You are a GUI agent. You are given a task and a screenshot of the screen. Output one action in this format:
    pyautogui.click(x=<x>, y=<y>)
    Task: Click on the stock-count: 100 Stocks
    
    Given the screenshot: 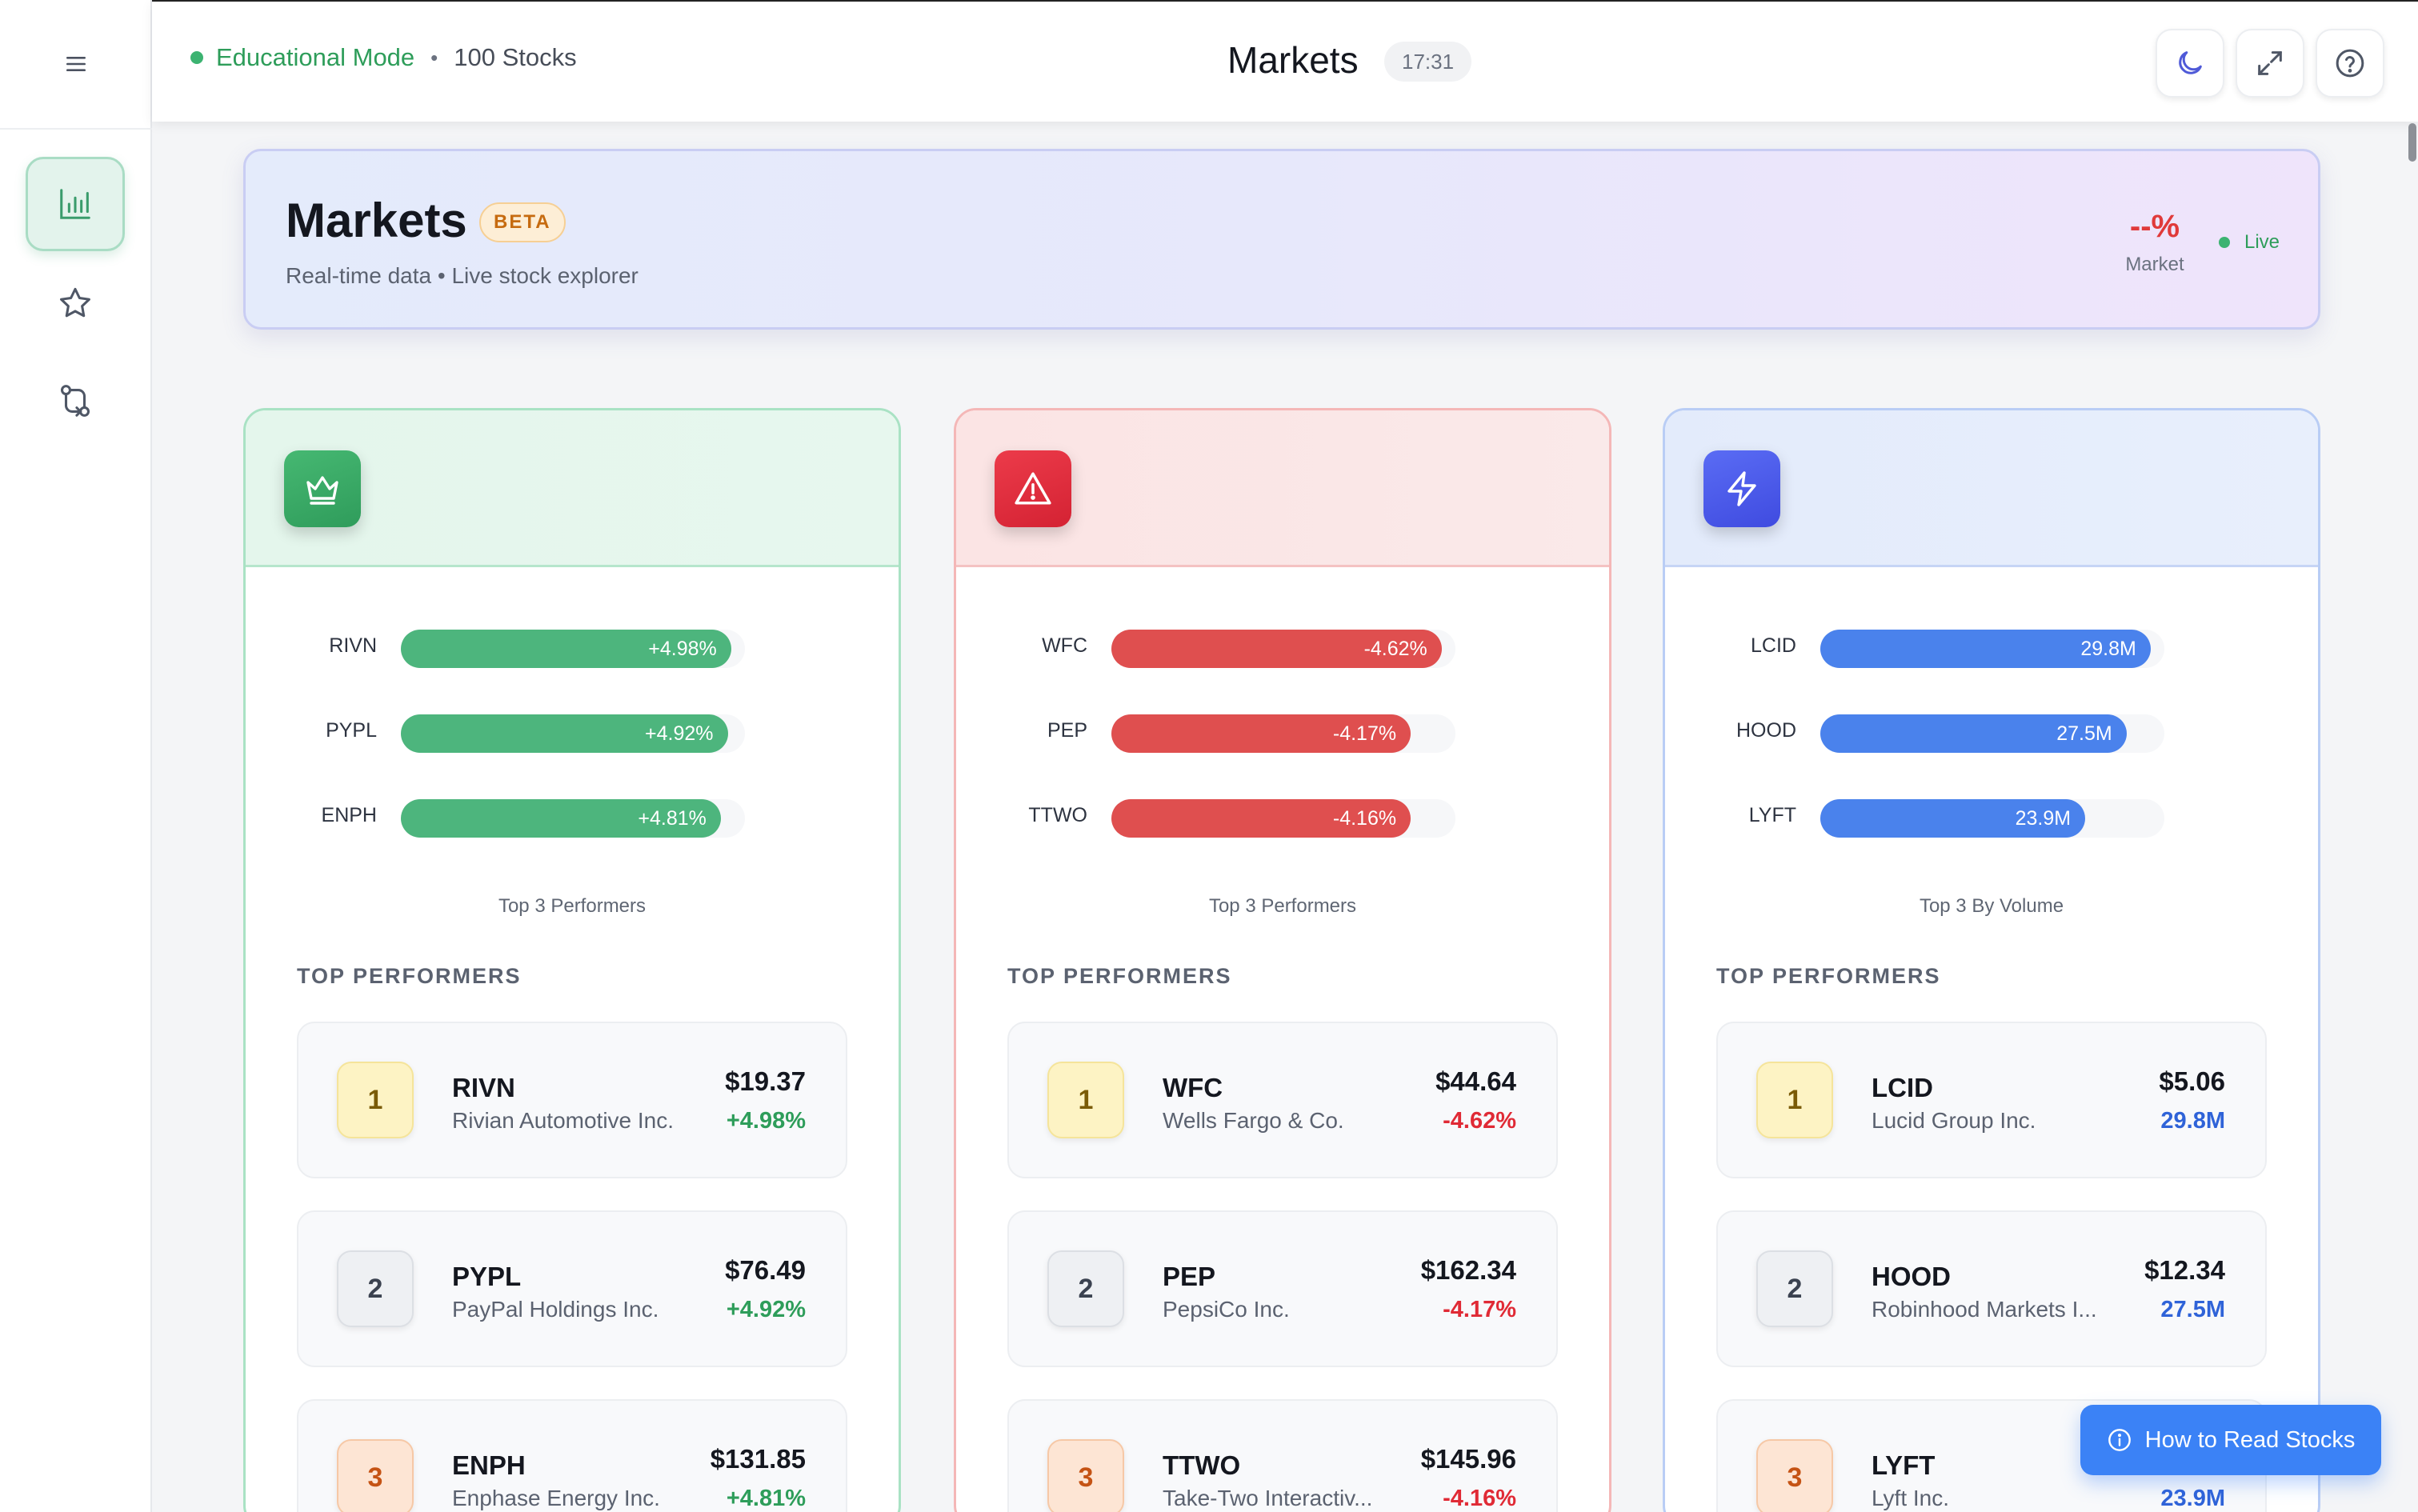 What is the action you would take?
    pyautogui.click(x=515, y=57)
    